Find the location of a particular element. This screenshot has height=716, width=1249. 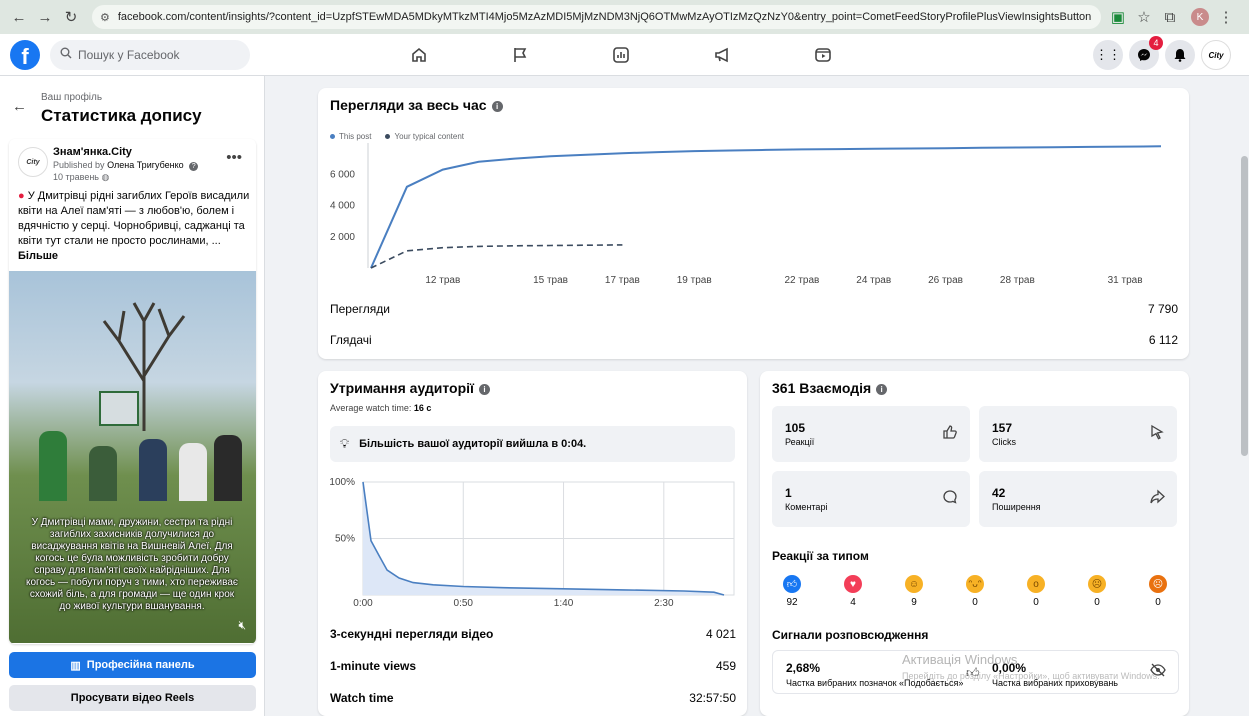

header-actions: ⋮⋮ 4 City is located at coordinates (1159, 53).